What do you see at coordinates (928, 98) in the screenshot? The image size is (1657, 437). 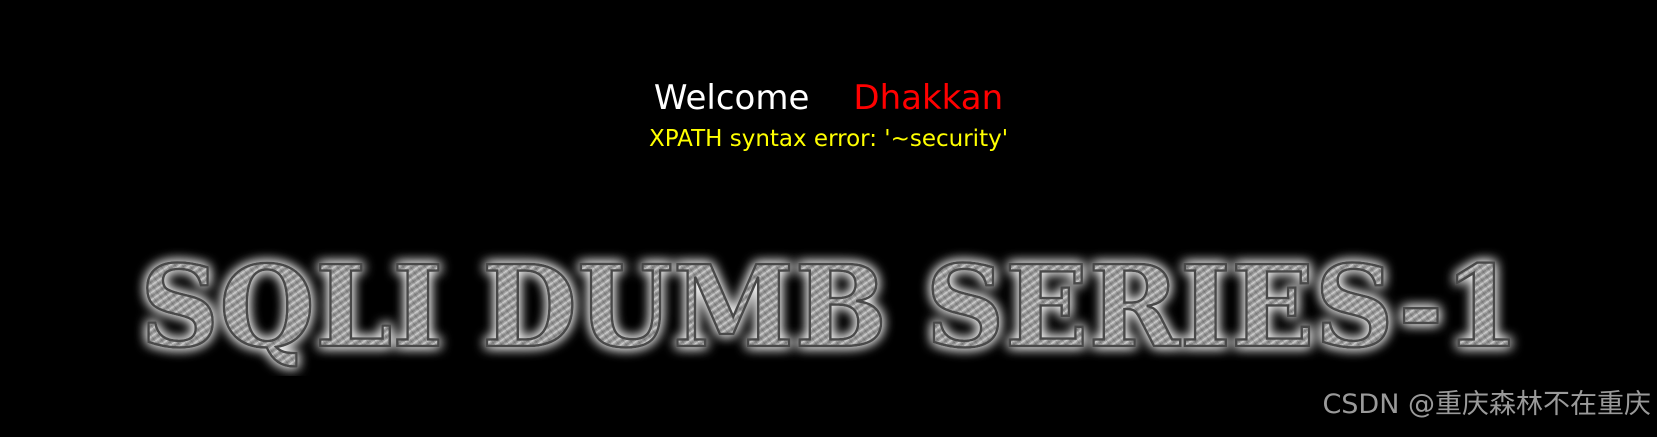 I see `username-display: Dhakkan` at bounding box center [928, 98].